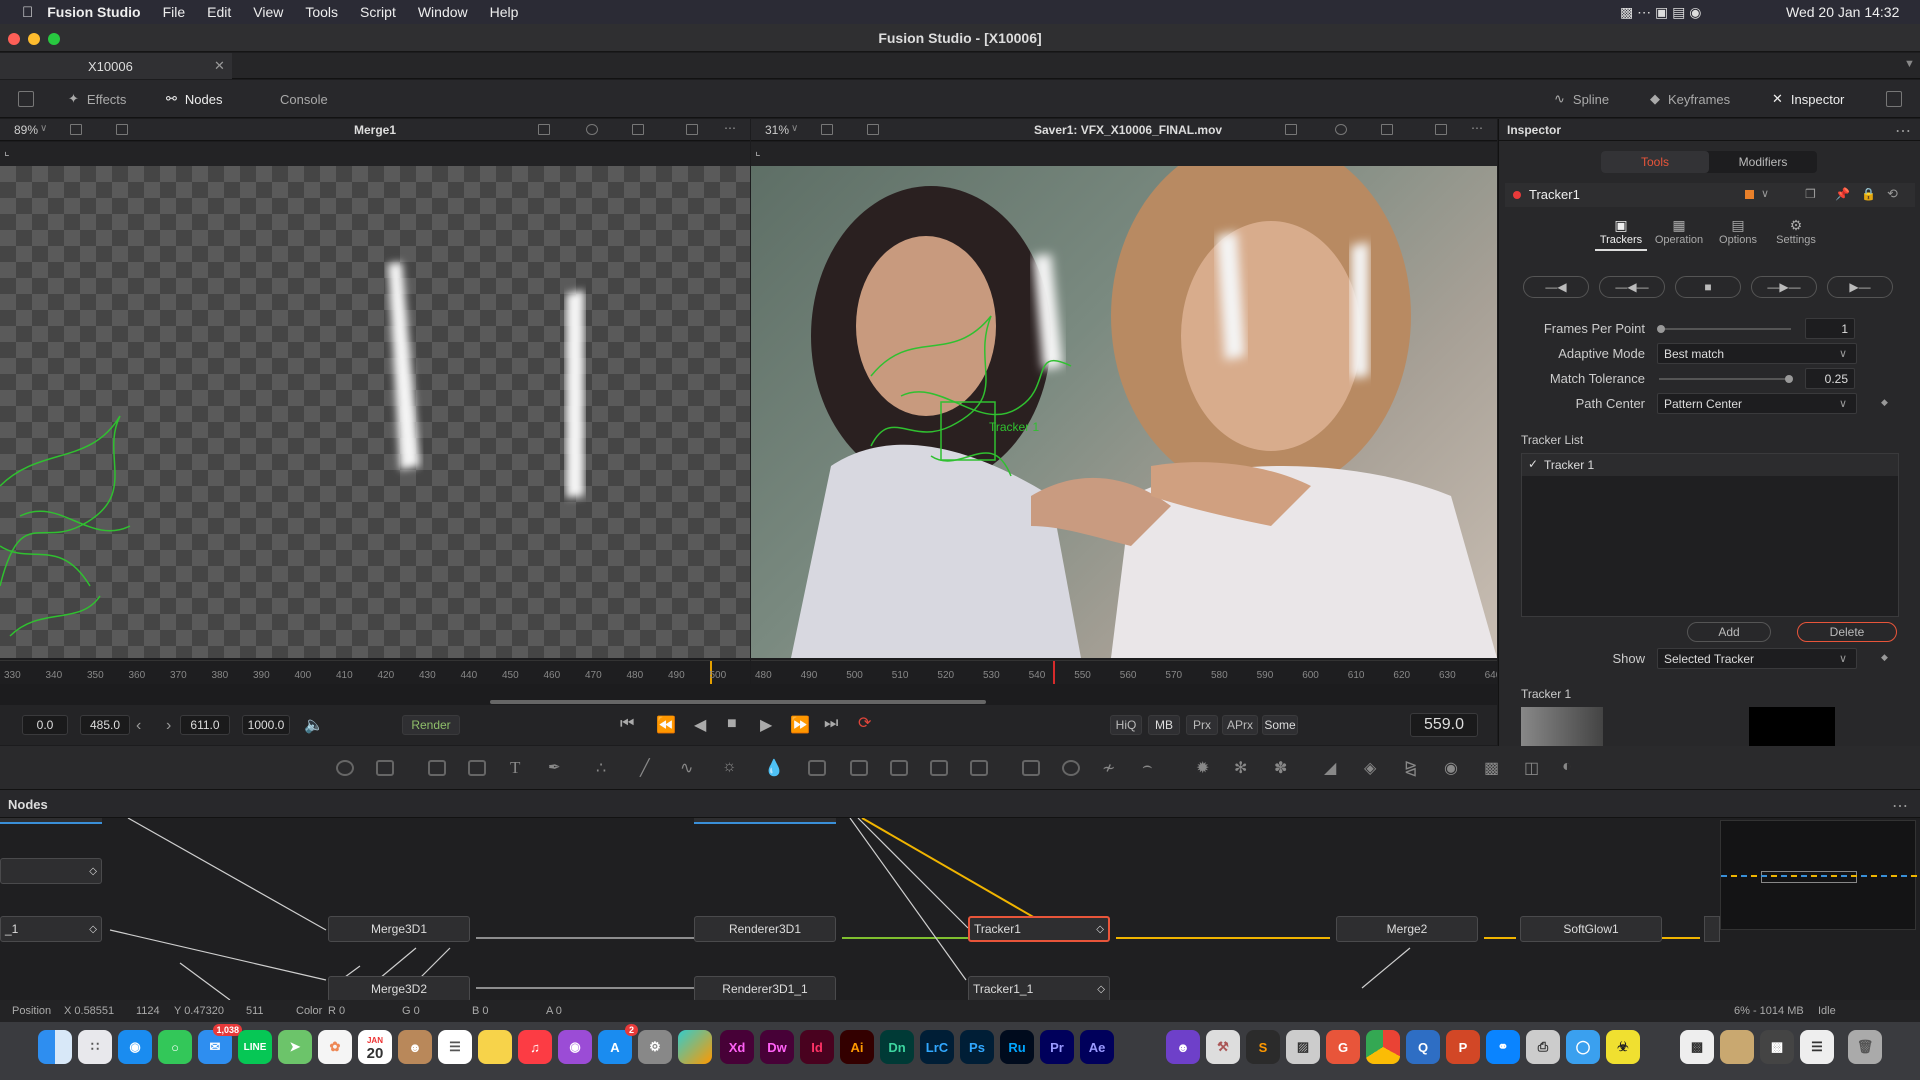 Image resolution: width=1920 pixels, height=1080 pixels. Describe the element at coordinates (205, 725) in the screenshot. I see `render-end-field: 611.0` at that location.